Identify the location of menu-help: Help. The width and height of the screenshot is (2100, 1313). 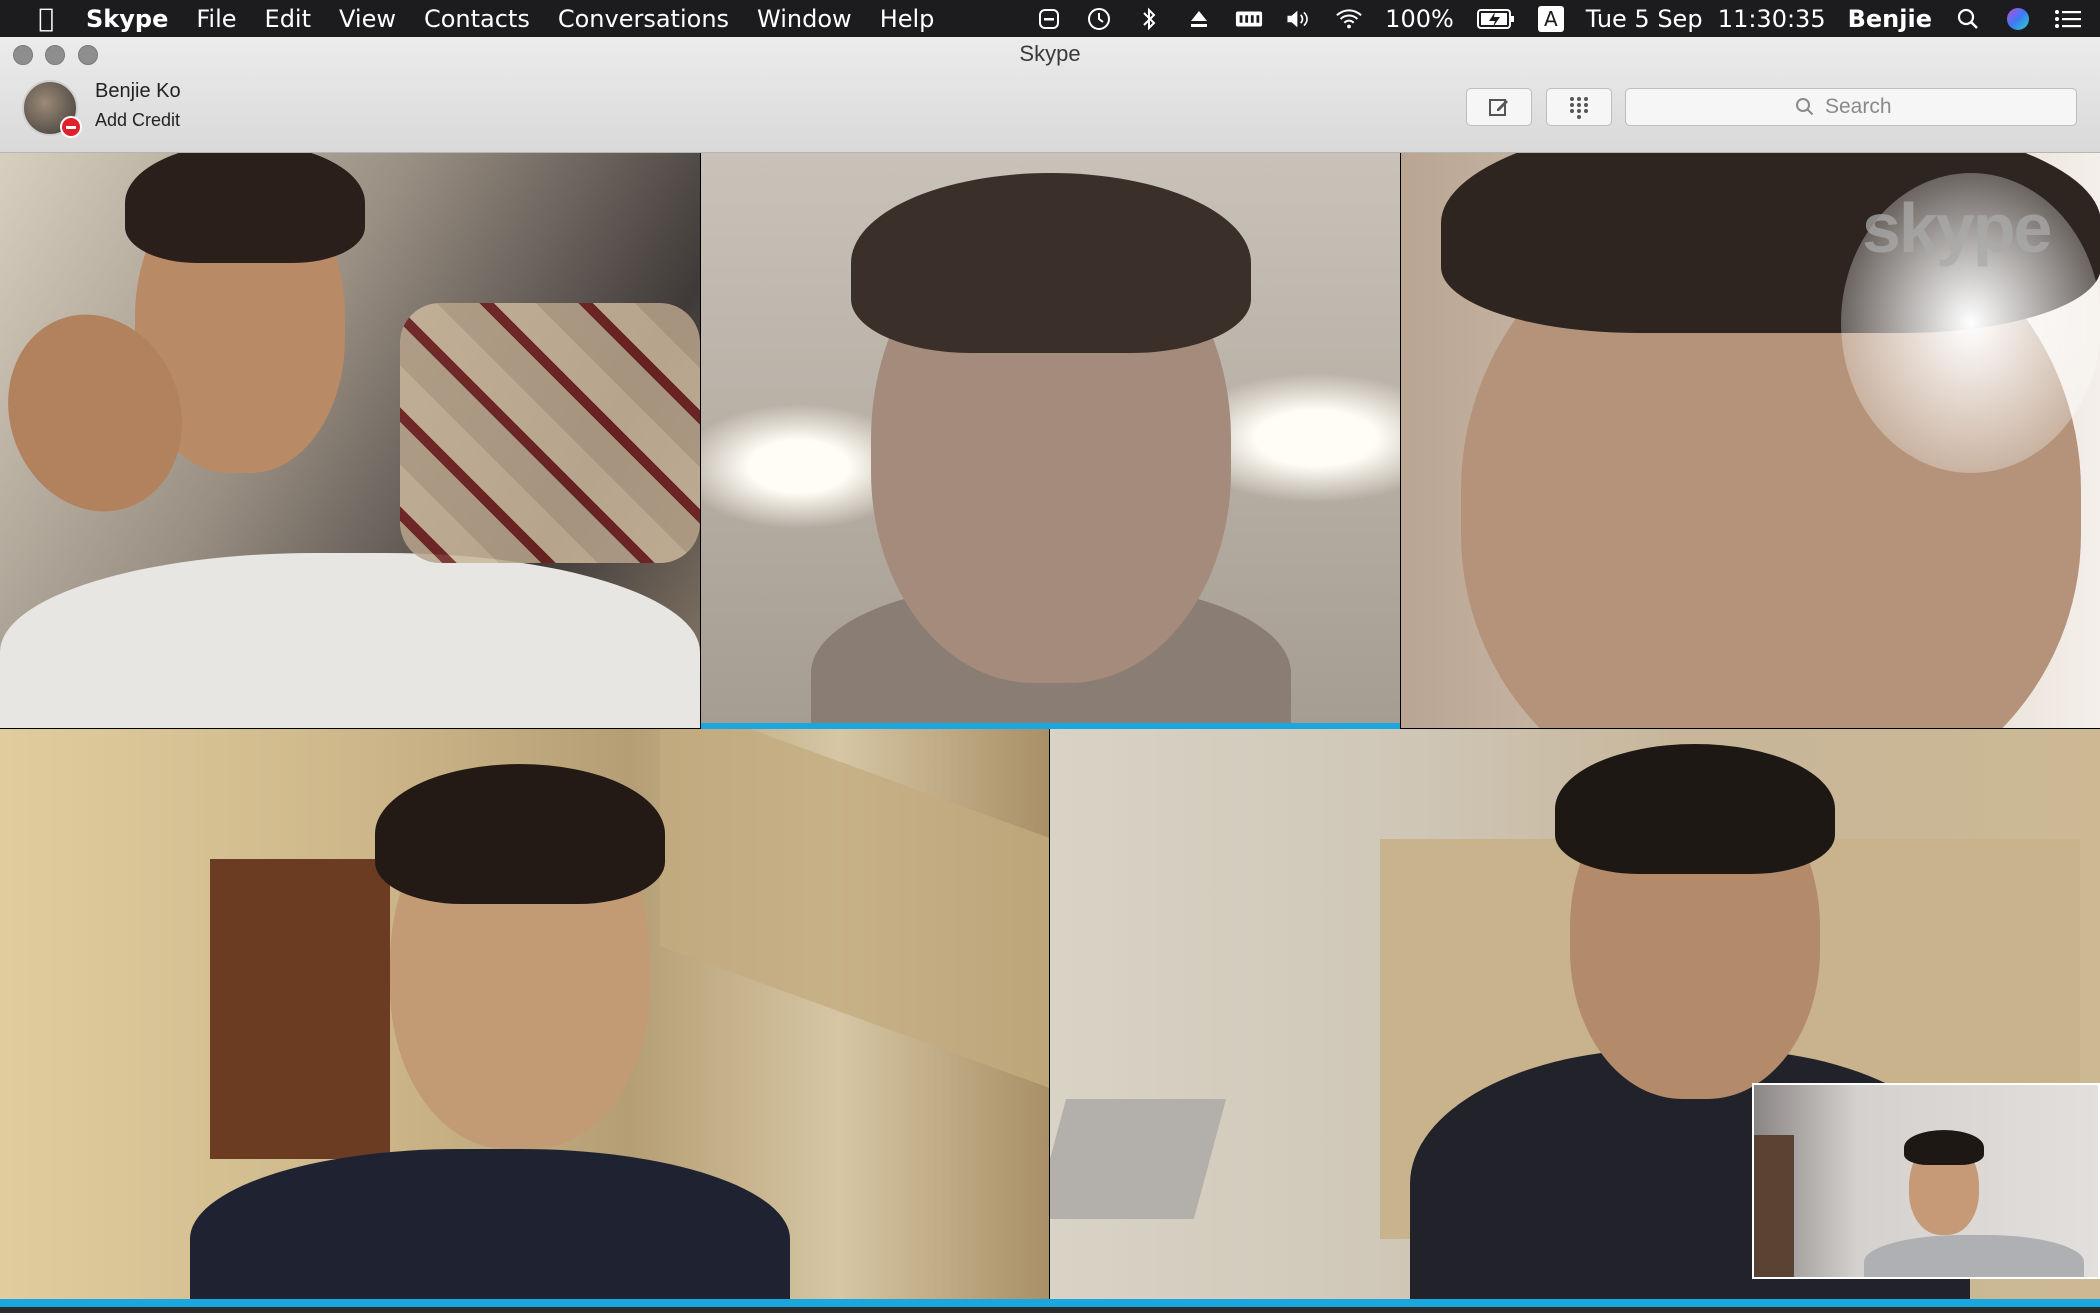
(907, 19).